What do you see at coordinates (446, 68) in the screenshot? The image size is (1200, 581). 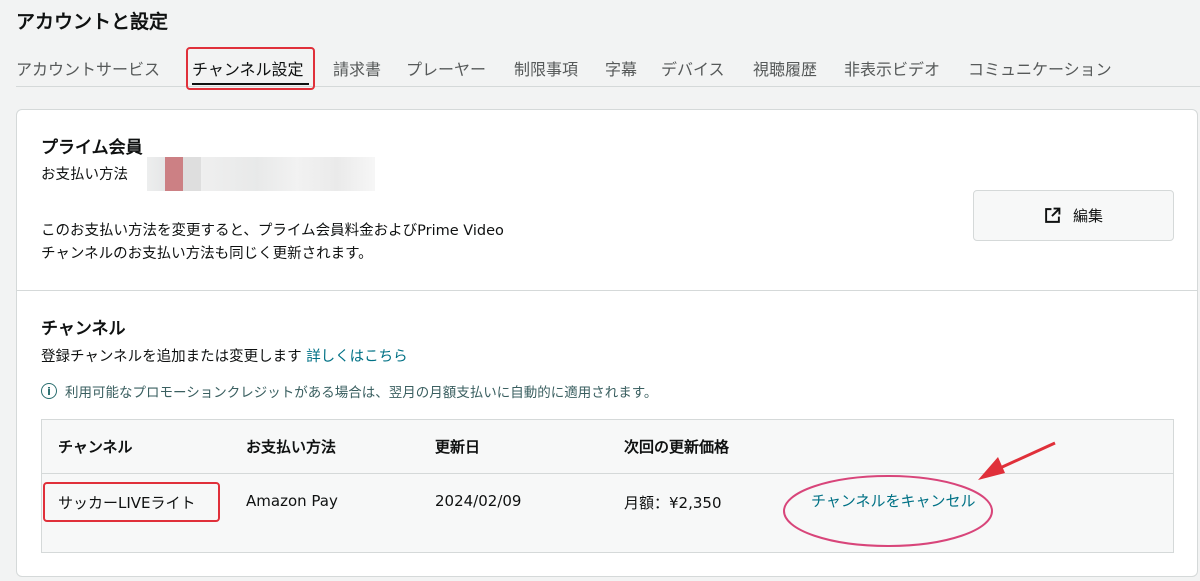 I see `tab-player: プレーヤー` at bounding box center [446, 68].